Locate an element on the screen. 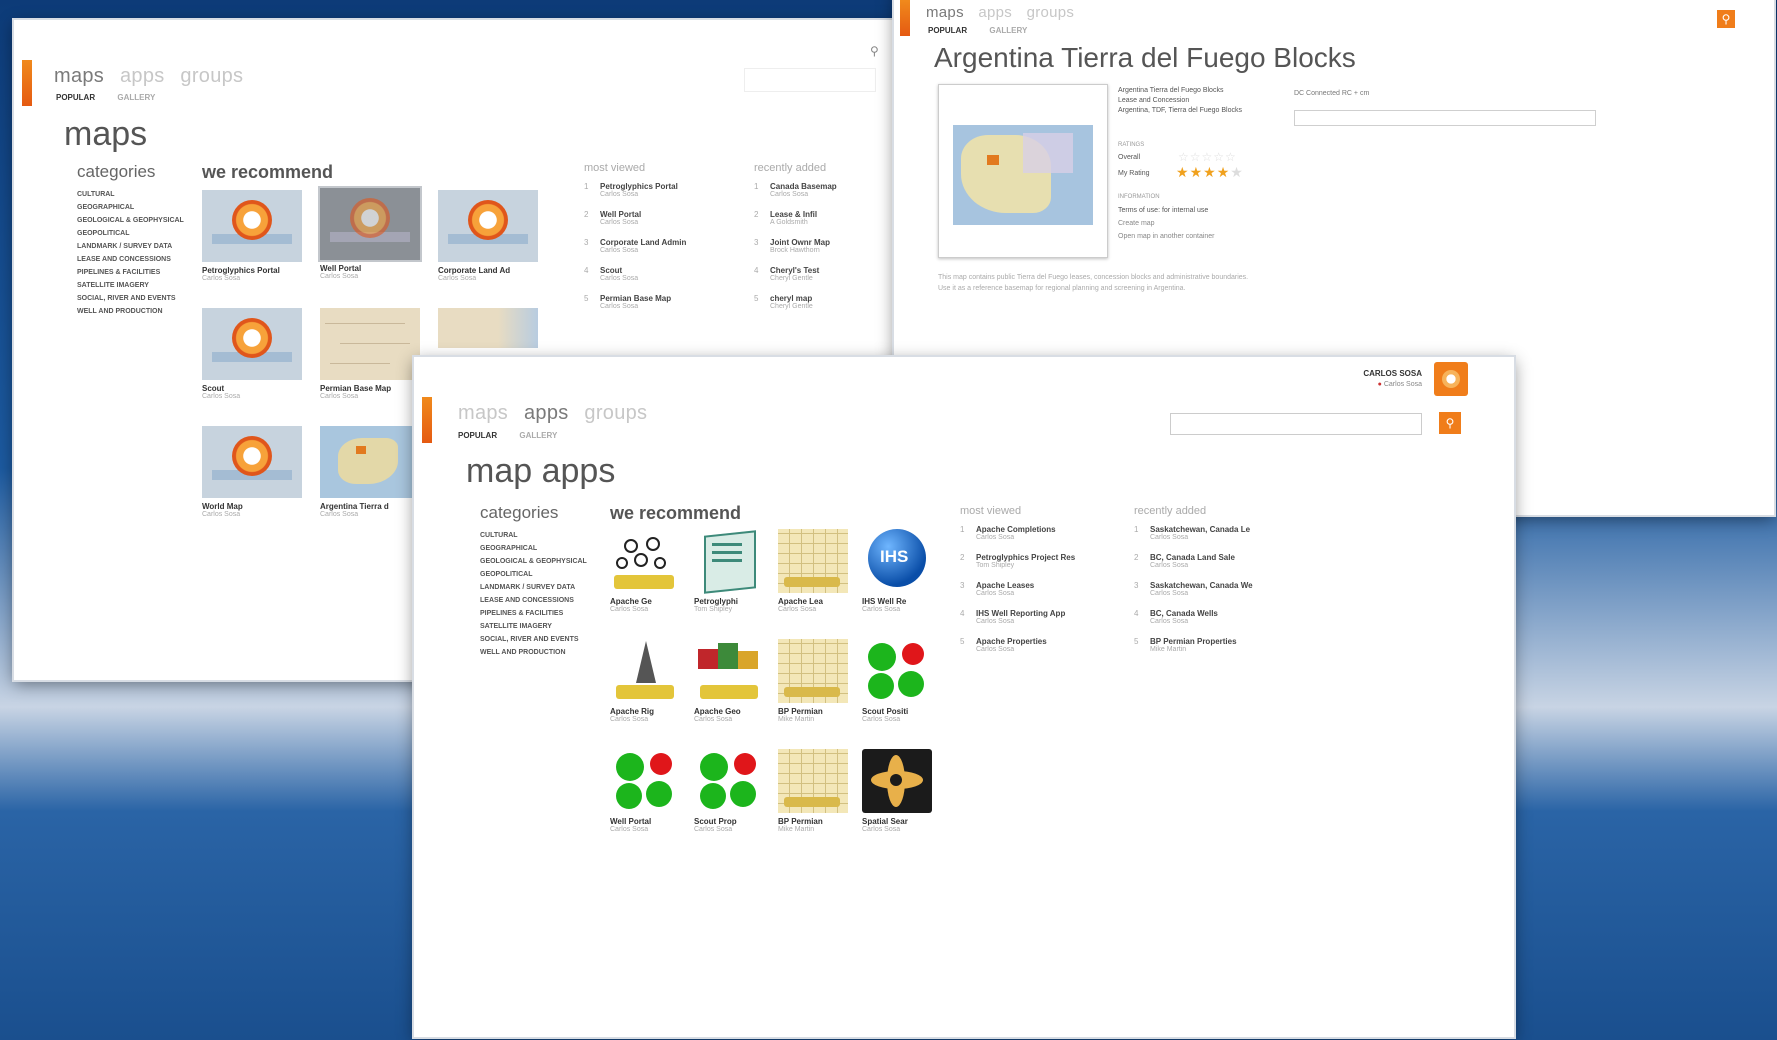 The width and height of the screenshot is (1777, 1040). avatar is located at coordinates (1451, 379).